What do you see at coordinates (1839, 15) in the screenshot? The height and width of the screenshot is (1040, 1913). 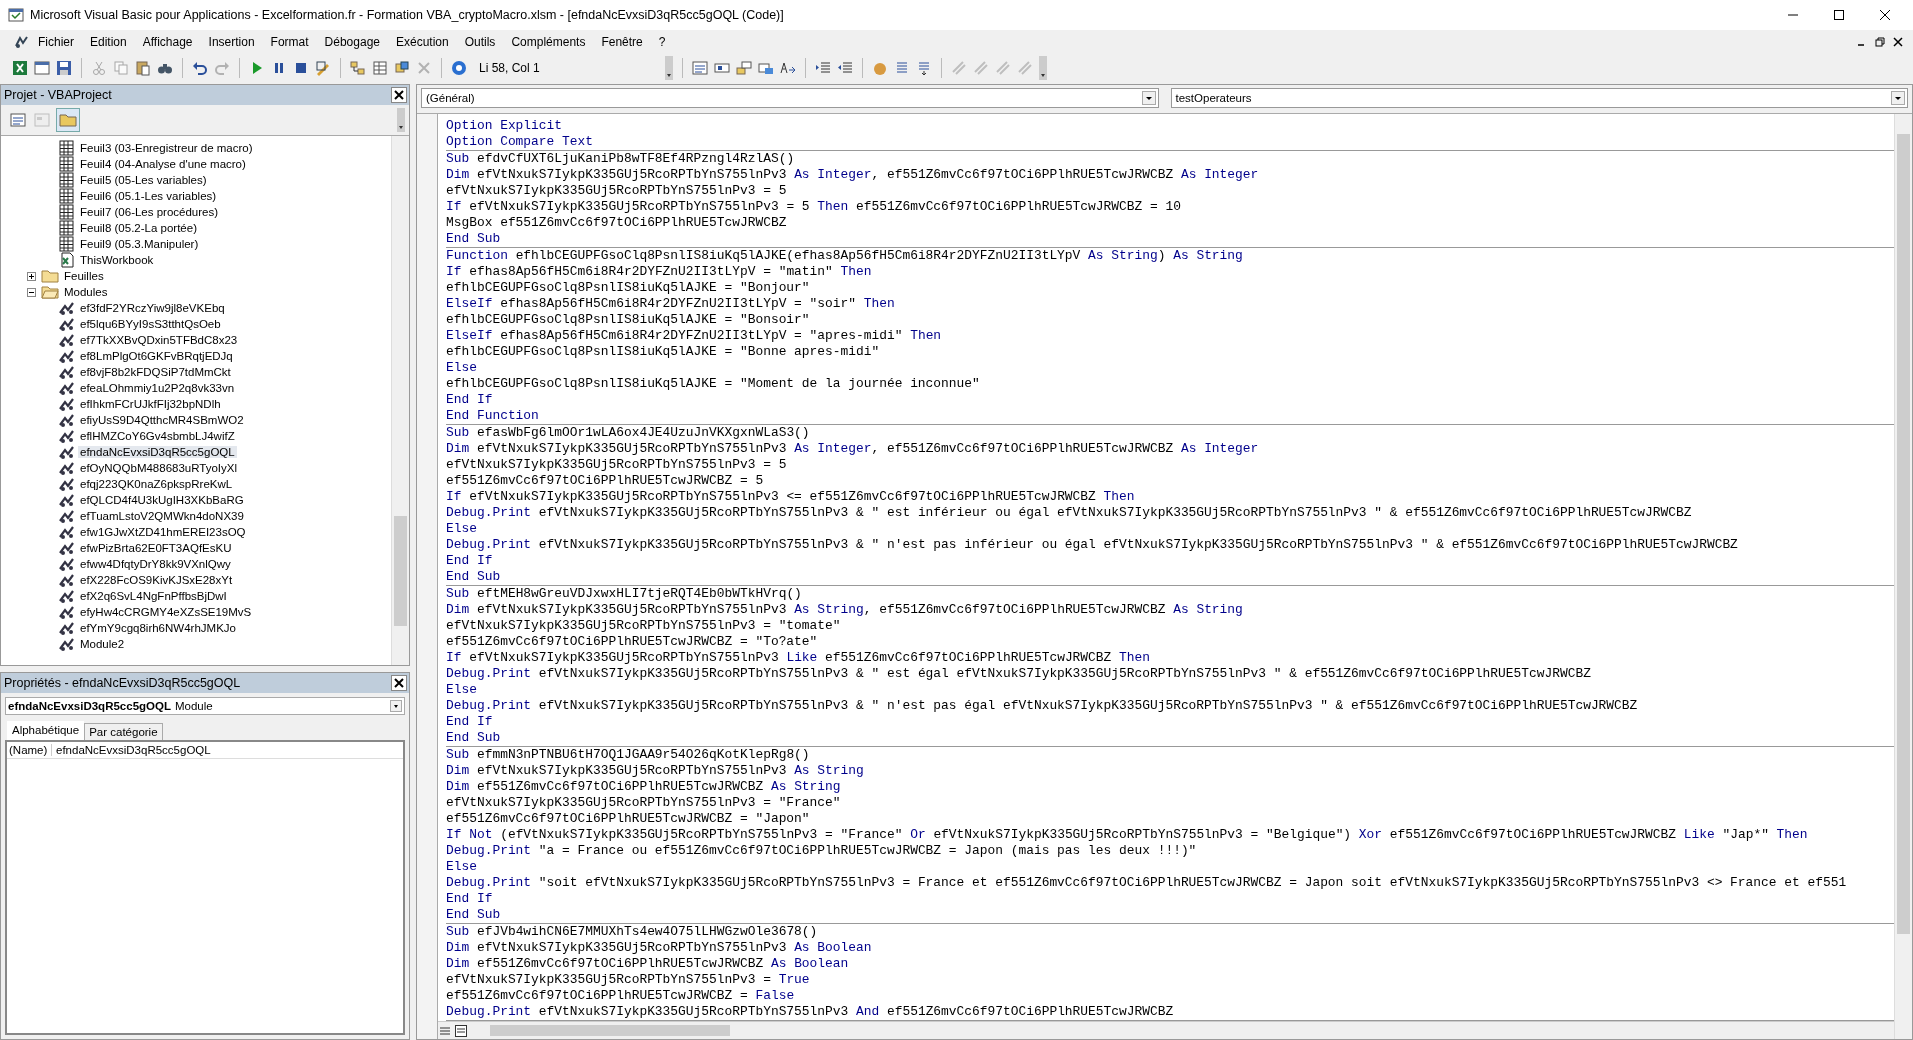 I see `maximize-icon` at bounding box center [1839, 15].